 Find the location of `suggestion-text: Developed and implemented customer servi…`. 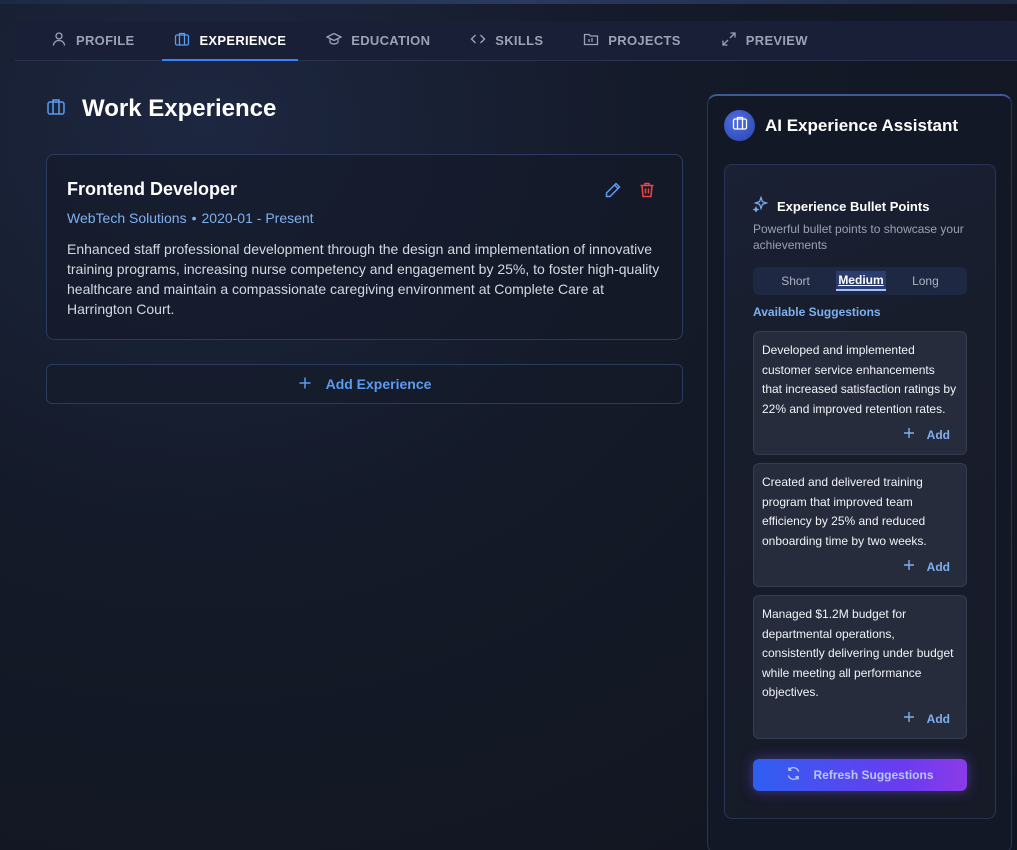

suggestion-text: Developed and implemented customer servi… is located at coordinates (859, 379).